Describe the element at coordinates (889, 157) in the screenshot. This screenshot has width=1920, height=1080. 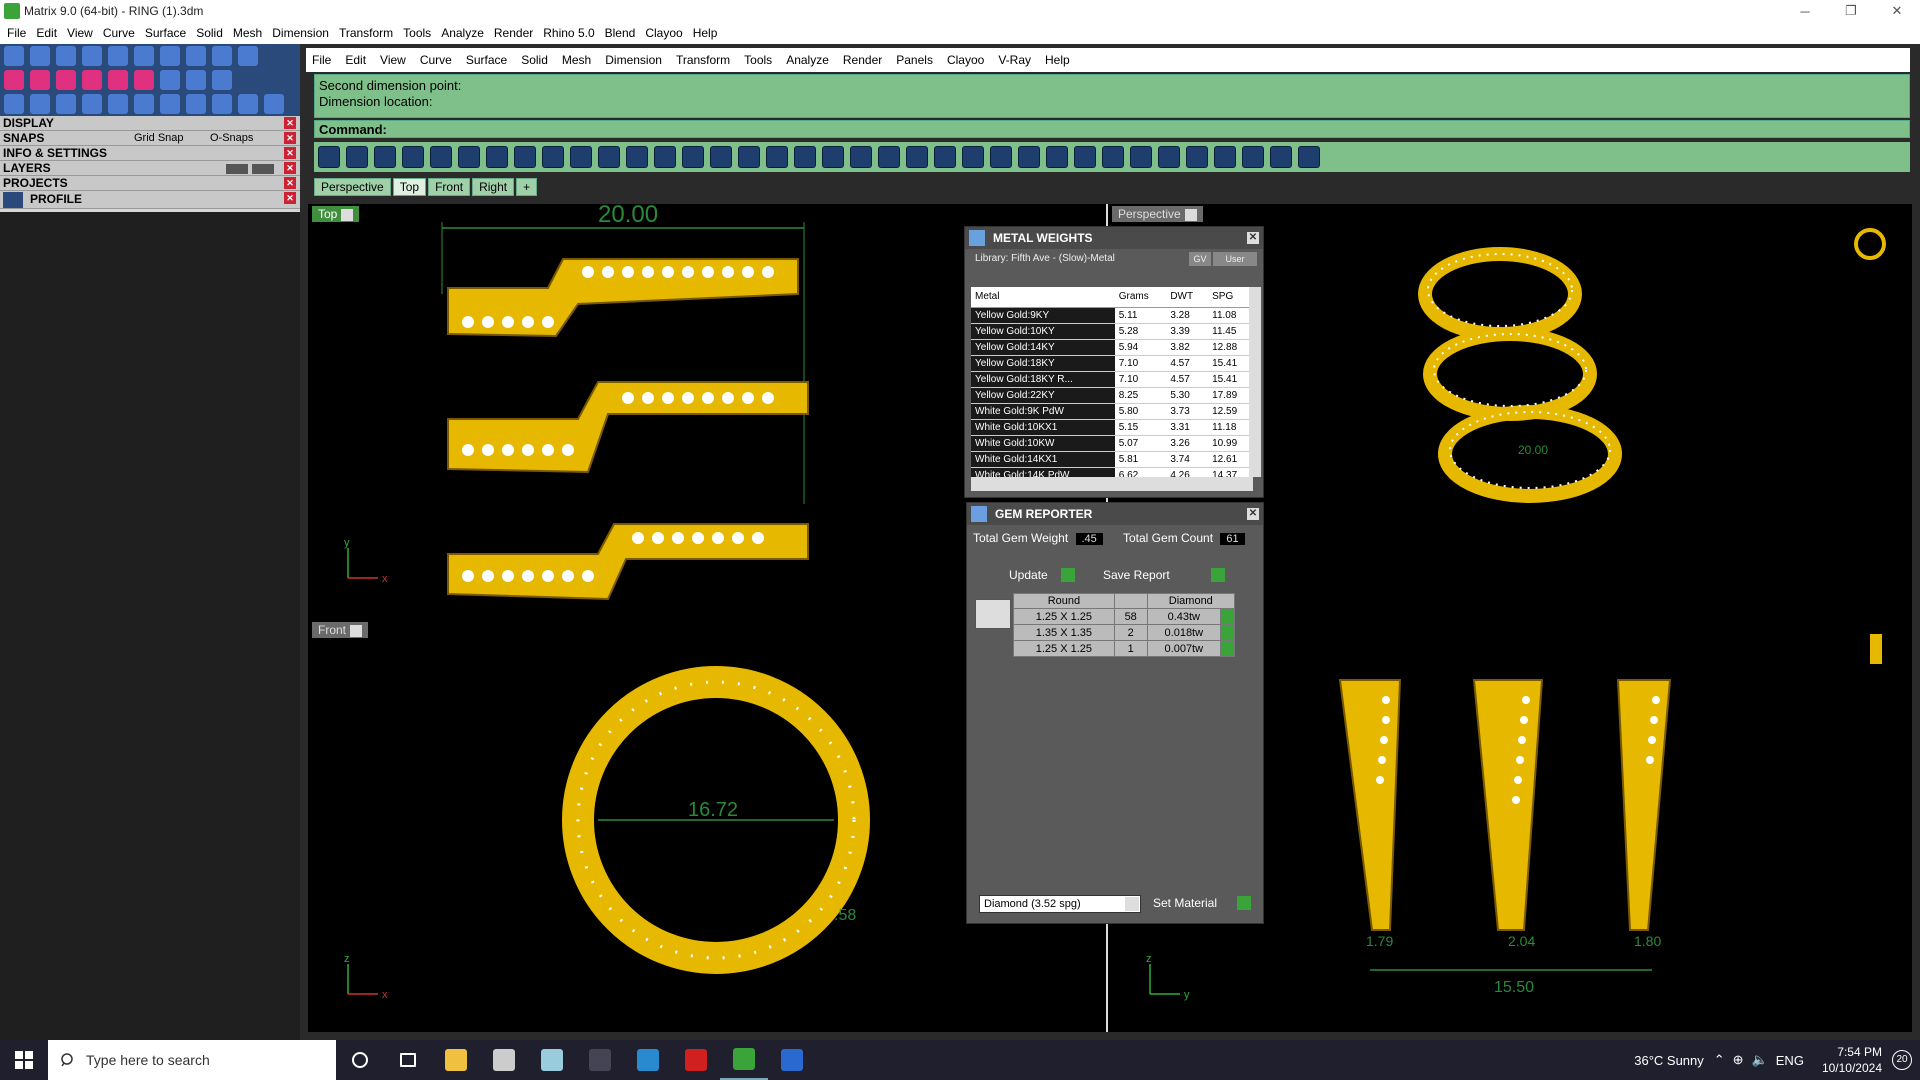
I see `plugin-tool-icon` at that location.